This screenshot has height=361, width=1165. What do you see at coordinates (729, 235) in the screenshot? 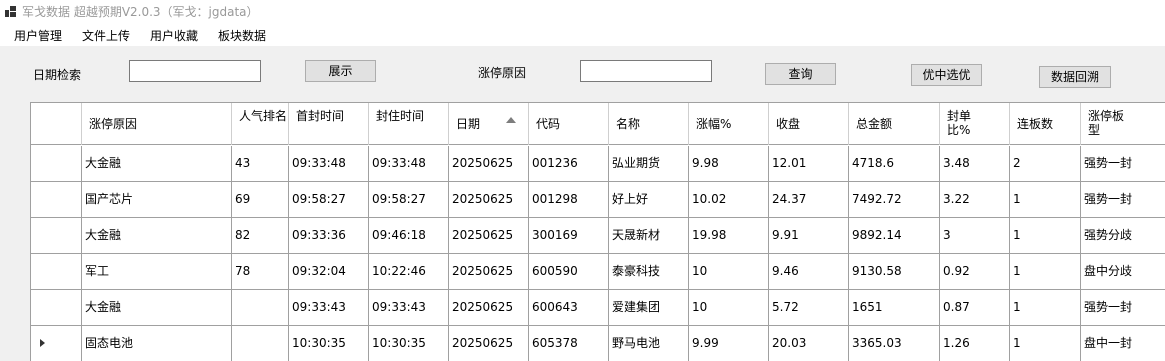
I see `cell-change-pct: 19.98` at bounding box center [729, 235].